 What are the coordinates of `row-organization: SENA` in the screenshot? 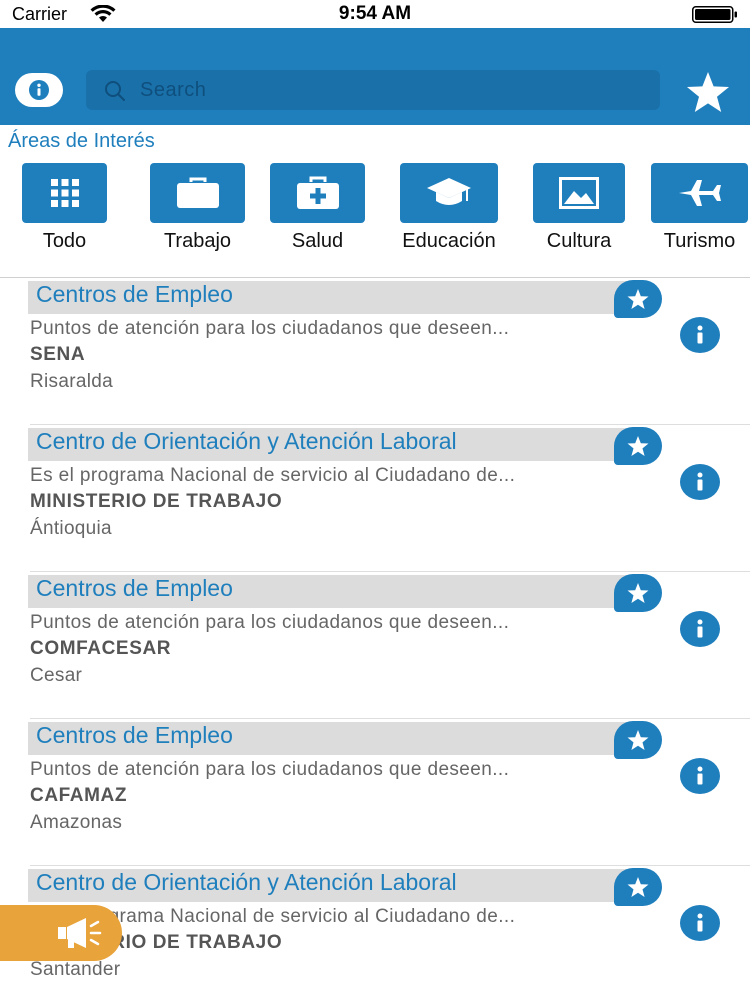 It's located at (58, 354).